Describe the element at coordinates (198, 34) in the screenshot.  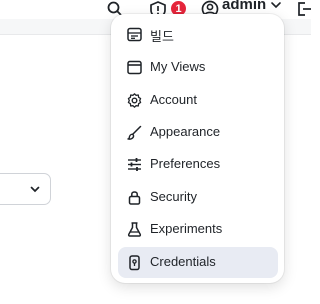
I see `menu-item-build: 빌드` at that location.